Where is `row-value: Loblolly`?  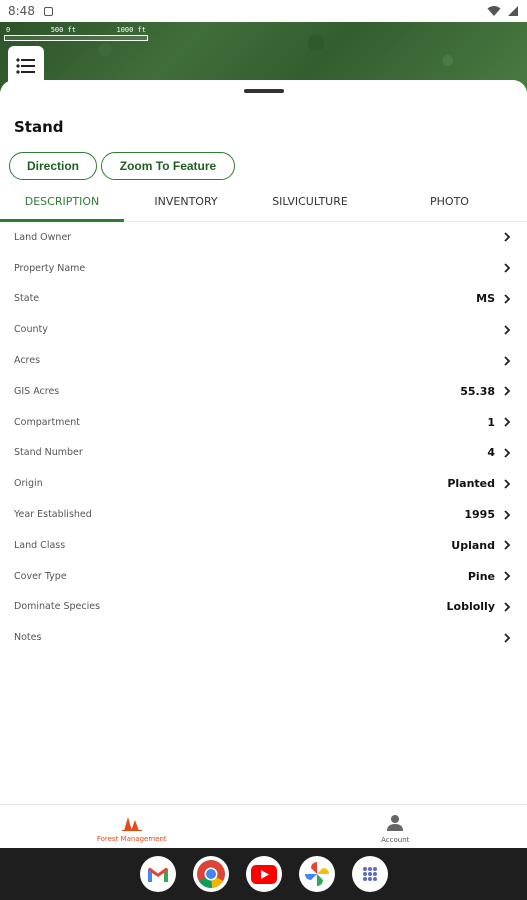
row-value: Loblolly is located at coordinates (470, 607).